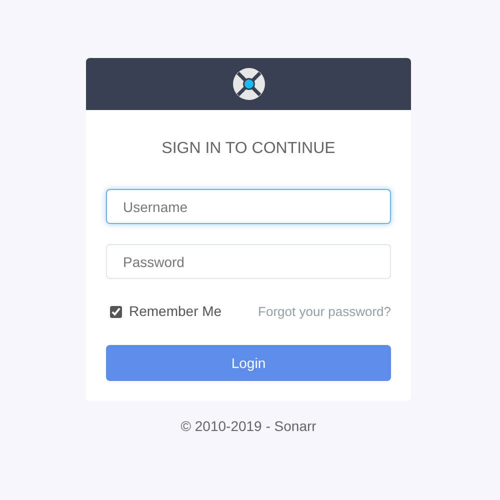  I want to click on login-button: Login, so click(248, 363).